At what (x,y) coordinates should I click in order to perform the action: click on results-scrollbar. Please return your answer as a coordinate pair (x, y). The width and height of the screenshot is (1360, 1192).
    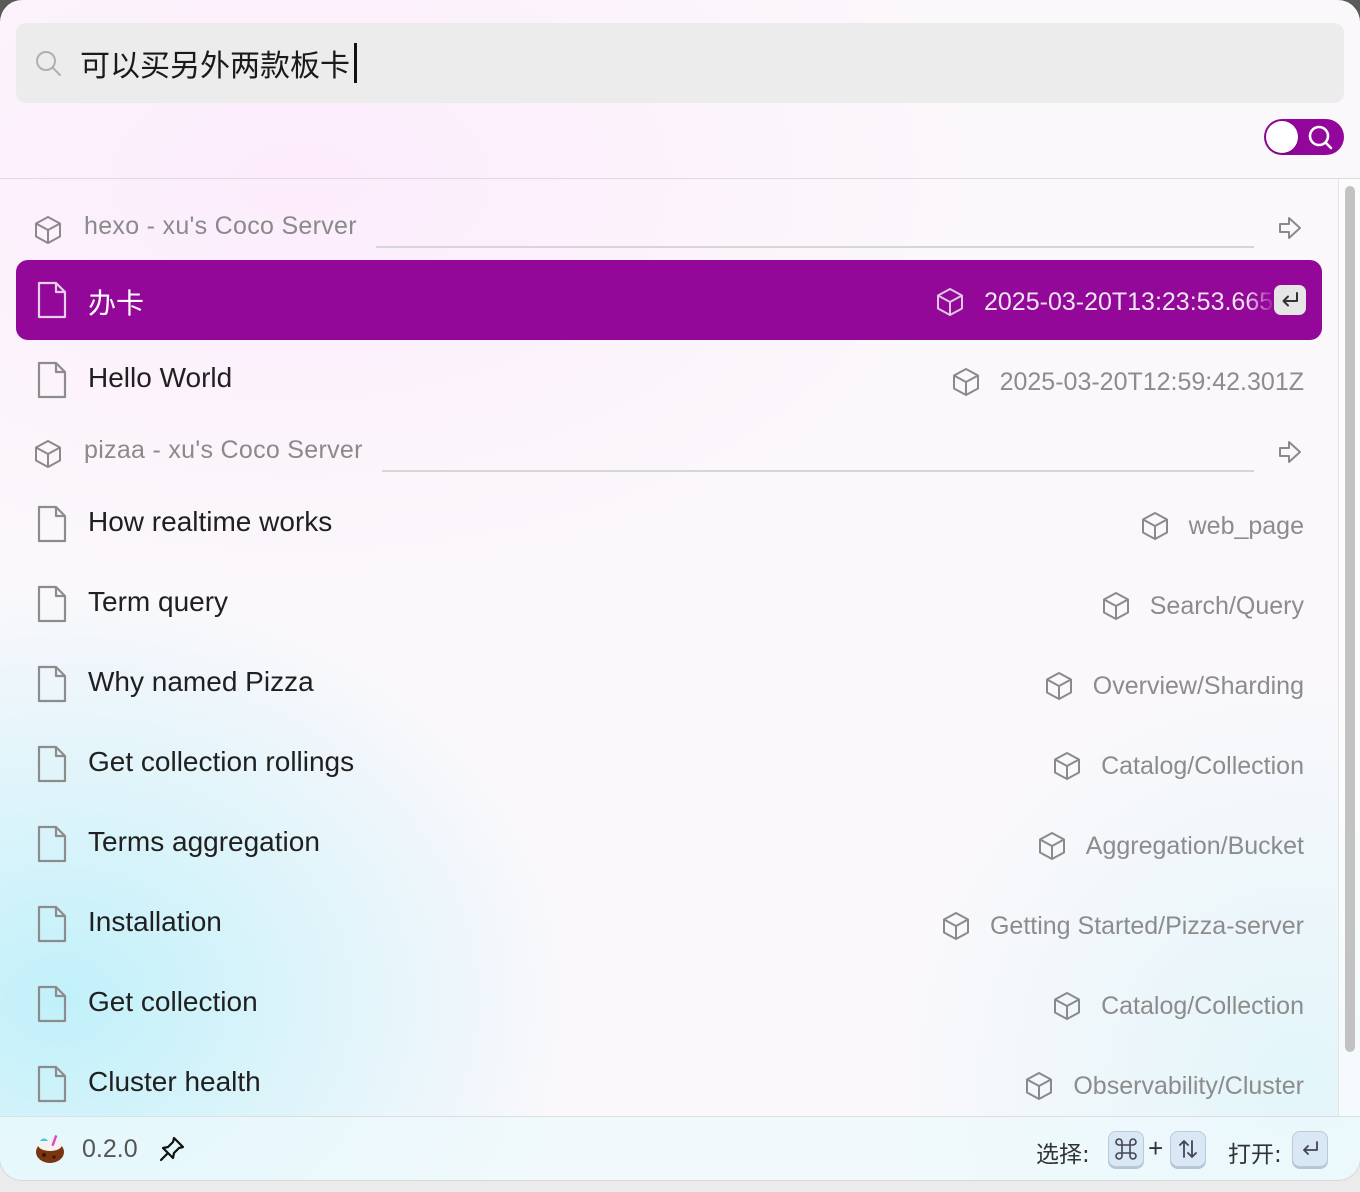
    Looking at the image, I should click on (1349, 648).